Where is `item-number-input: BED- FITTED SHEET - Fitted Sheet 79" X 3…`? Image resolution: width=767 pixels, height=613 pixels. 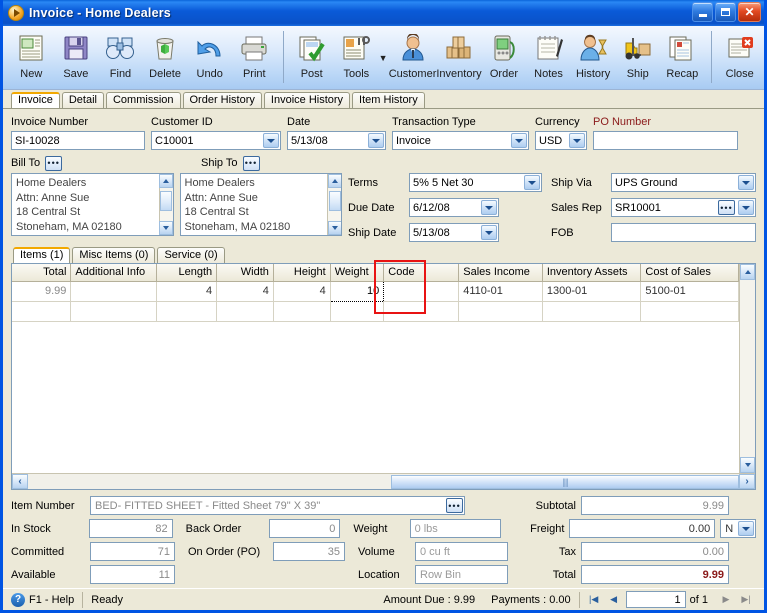
item-number-input: BED- FITTED SHEET - Fitted Sheet 79" X 3… is located at coordinates (277, 505).